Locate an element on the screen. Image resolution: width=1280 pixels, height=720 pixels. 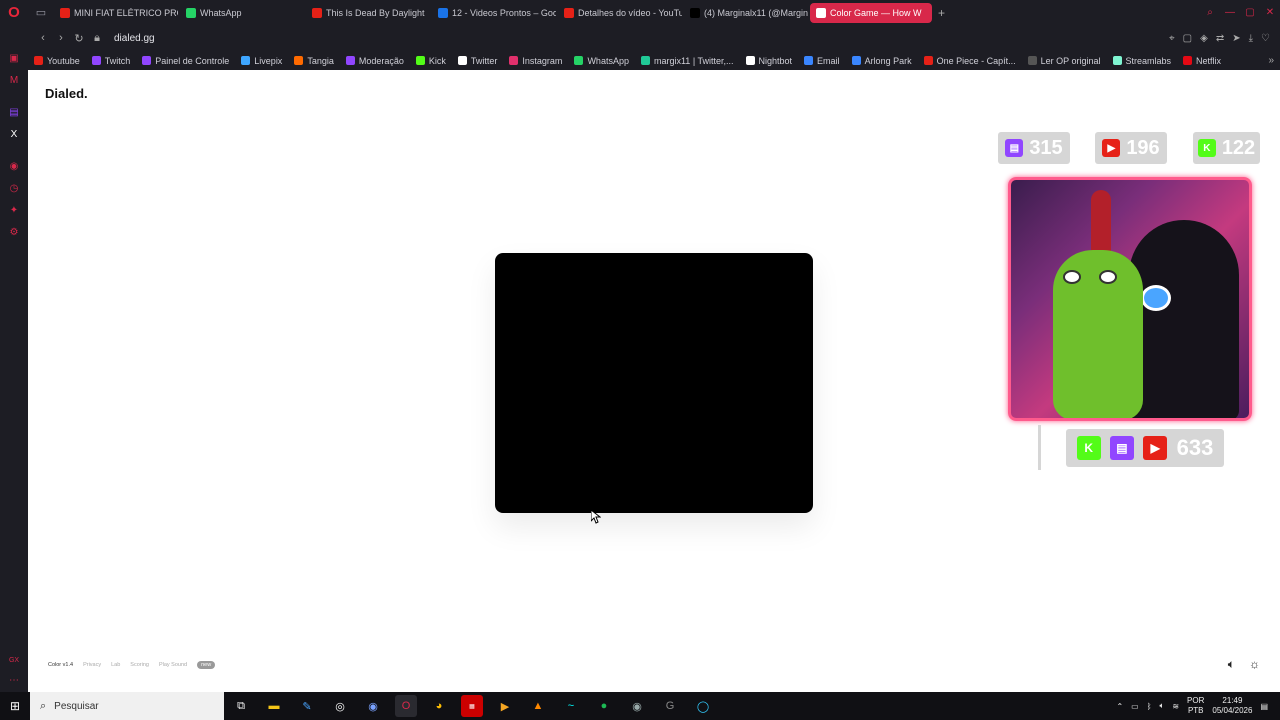
file-explorer-icon: ▬ is located at coordinates (274, 706).